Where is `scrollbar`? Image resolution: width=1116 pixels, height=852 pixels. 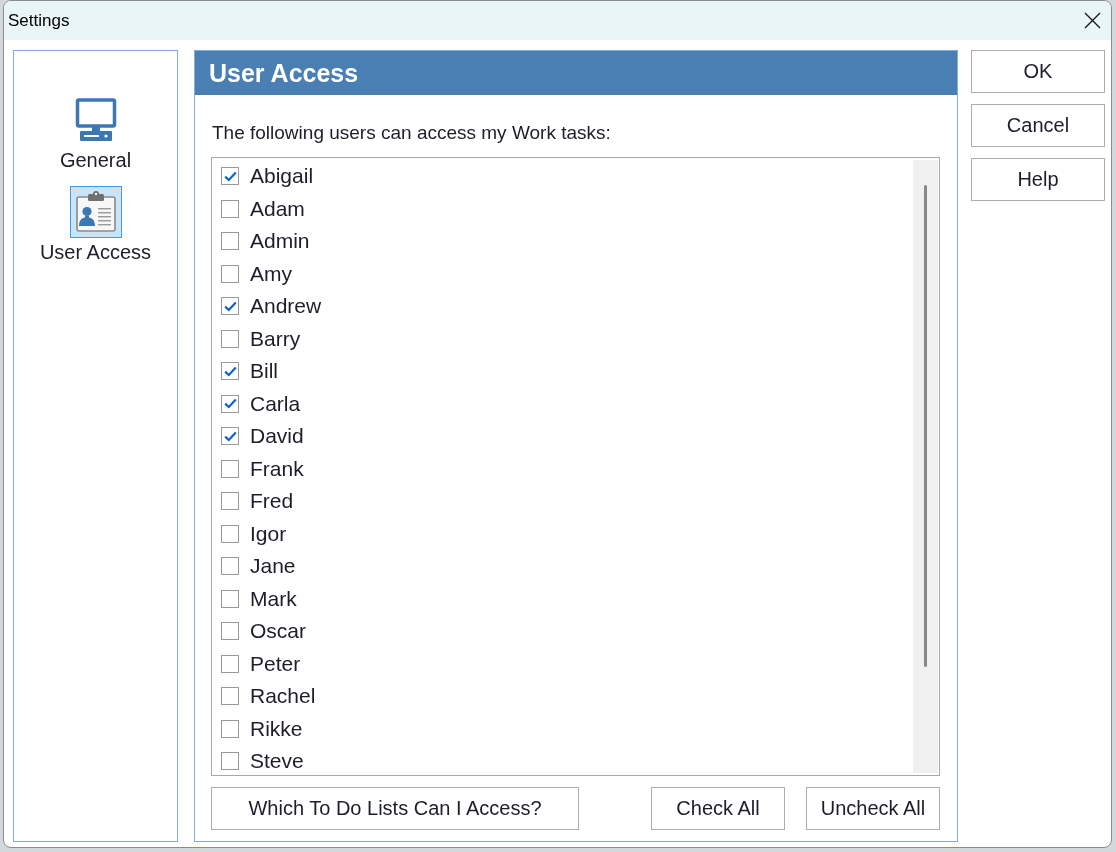
scrollbar is located at coordinates (925, 466).